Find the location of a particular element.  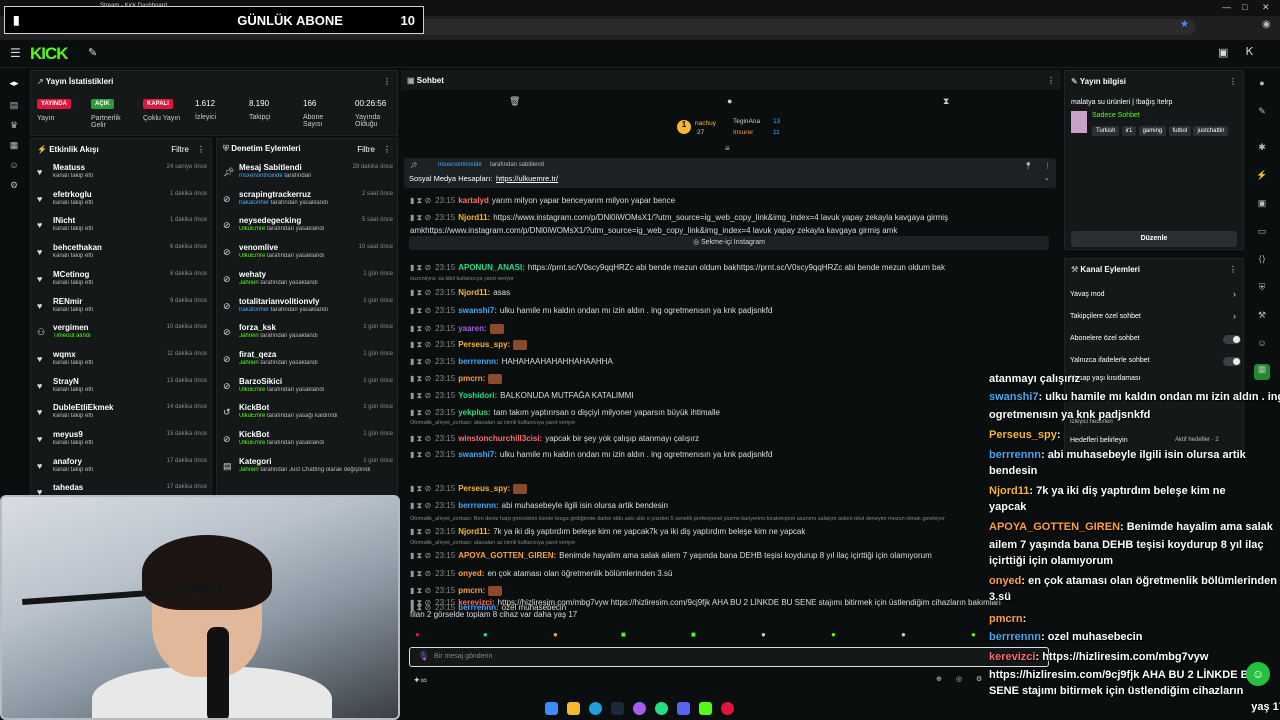

moderation-target: venomlive is located at coordinates (258, 247).